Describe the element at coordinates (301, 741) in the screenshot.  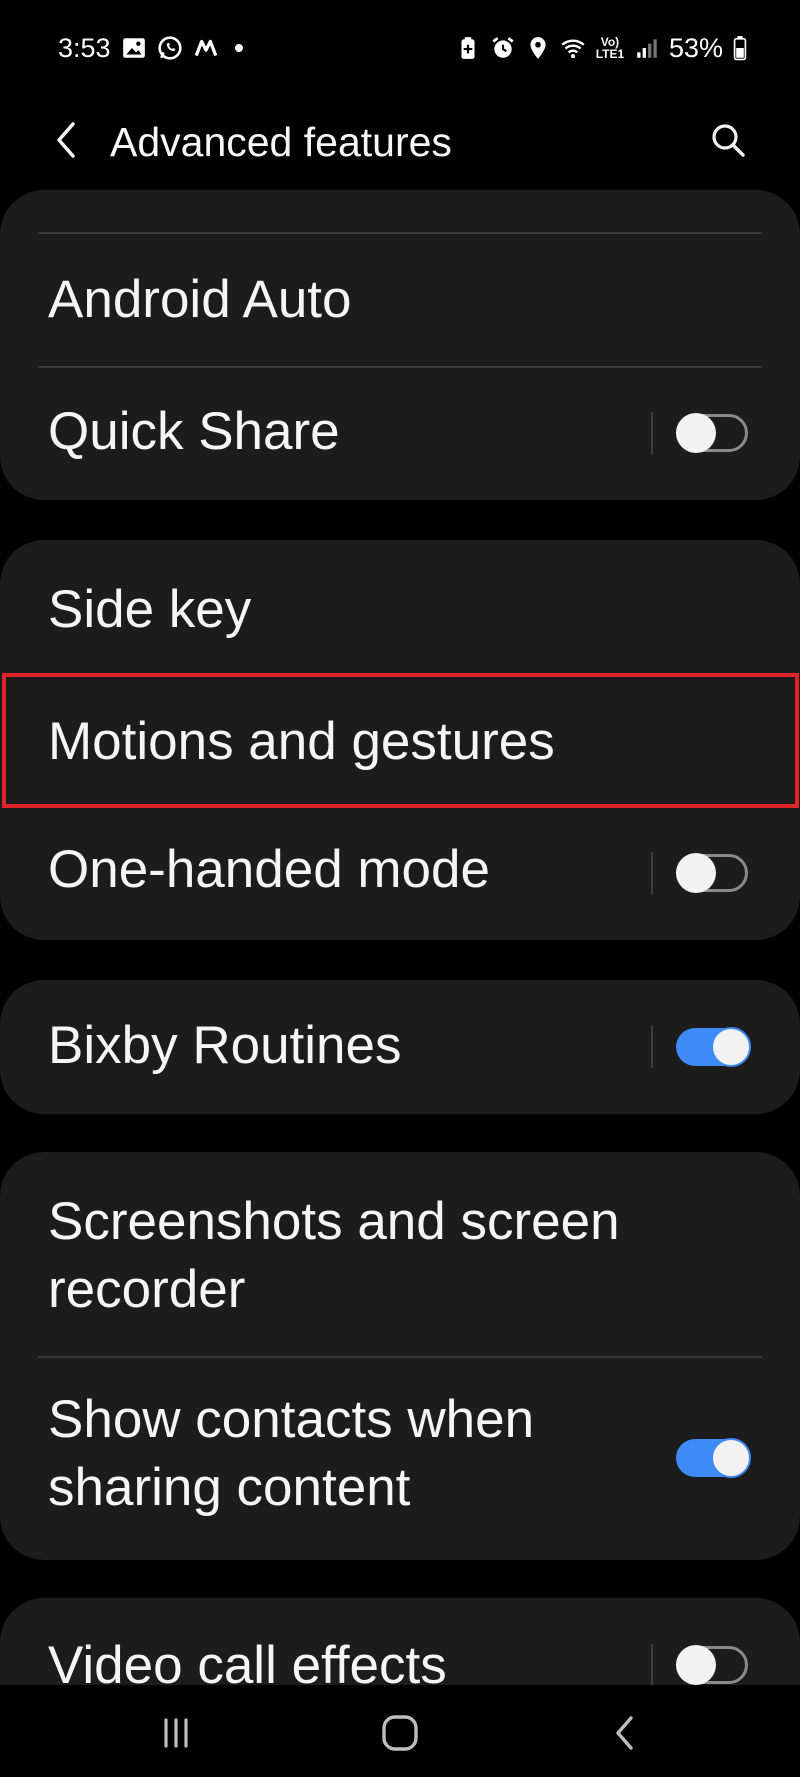
I see `setting-label: Motions and gestures` at that location.